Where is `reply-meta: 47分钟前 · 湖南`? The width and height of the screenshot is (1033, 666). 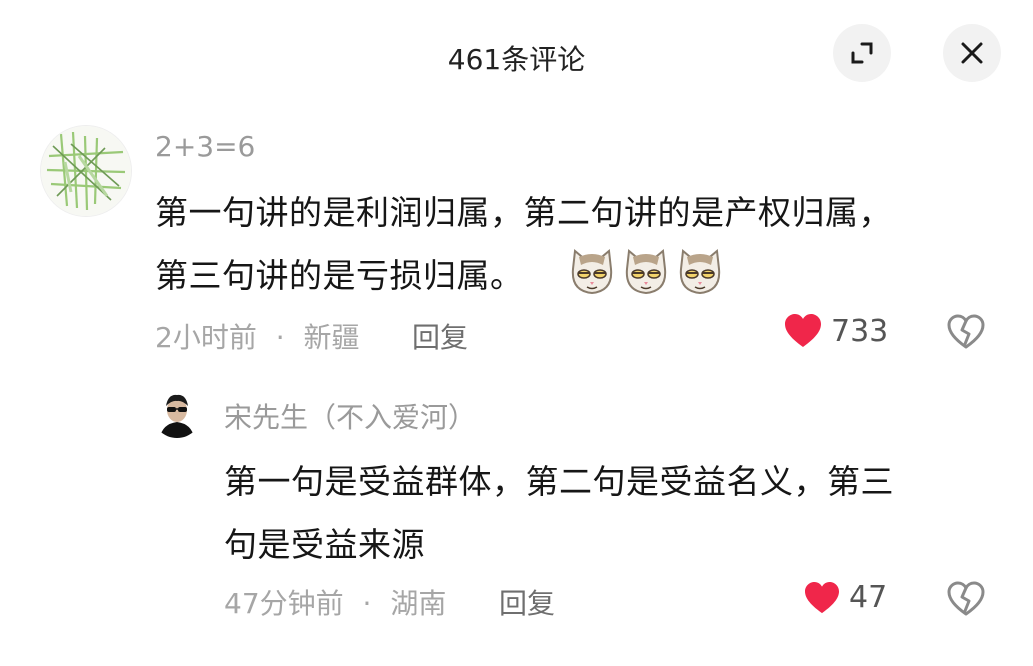 reply-meta: 47分钟前 · 湖南 is located at coordinates (335, 602).